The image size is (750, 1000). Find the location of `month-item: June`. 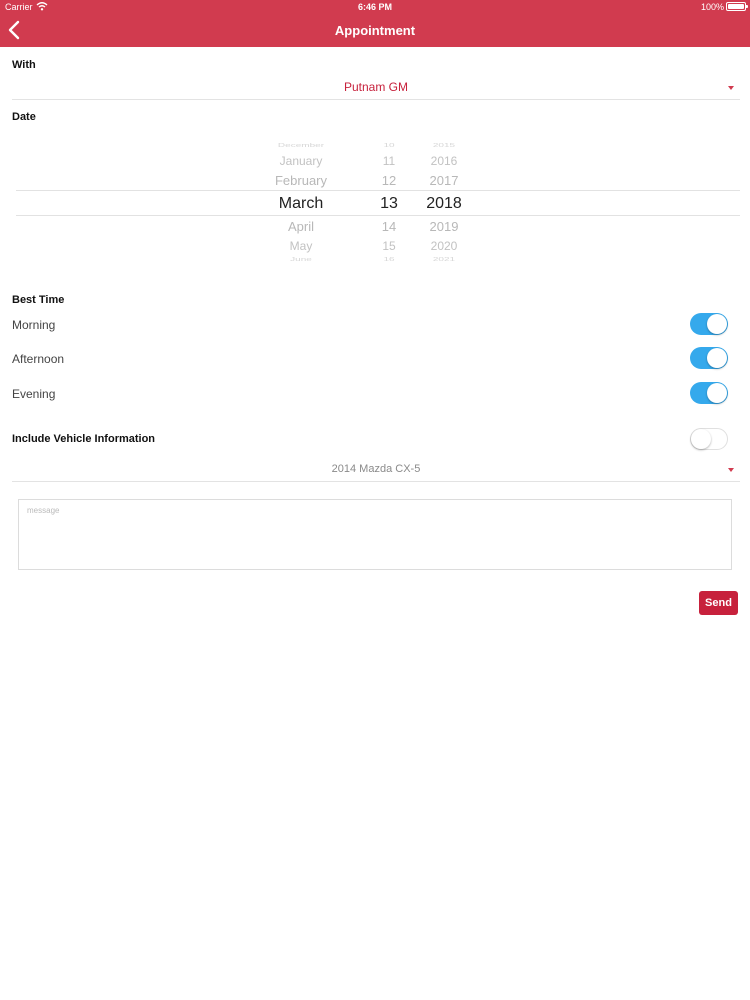

month-item: June is located at coordinates (301, 259).